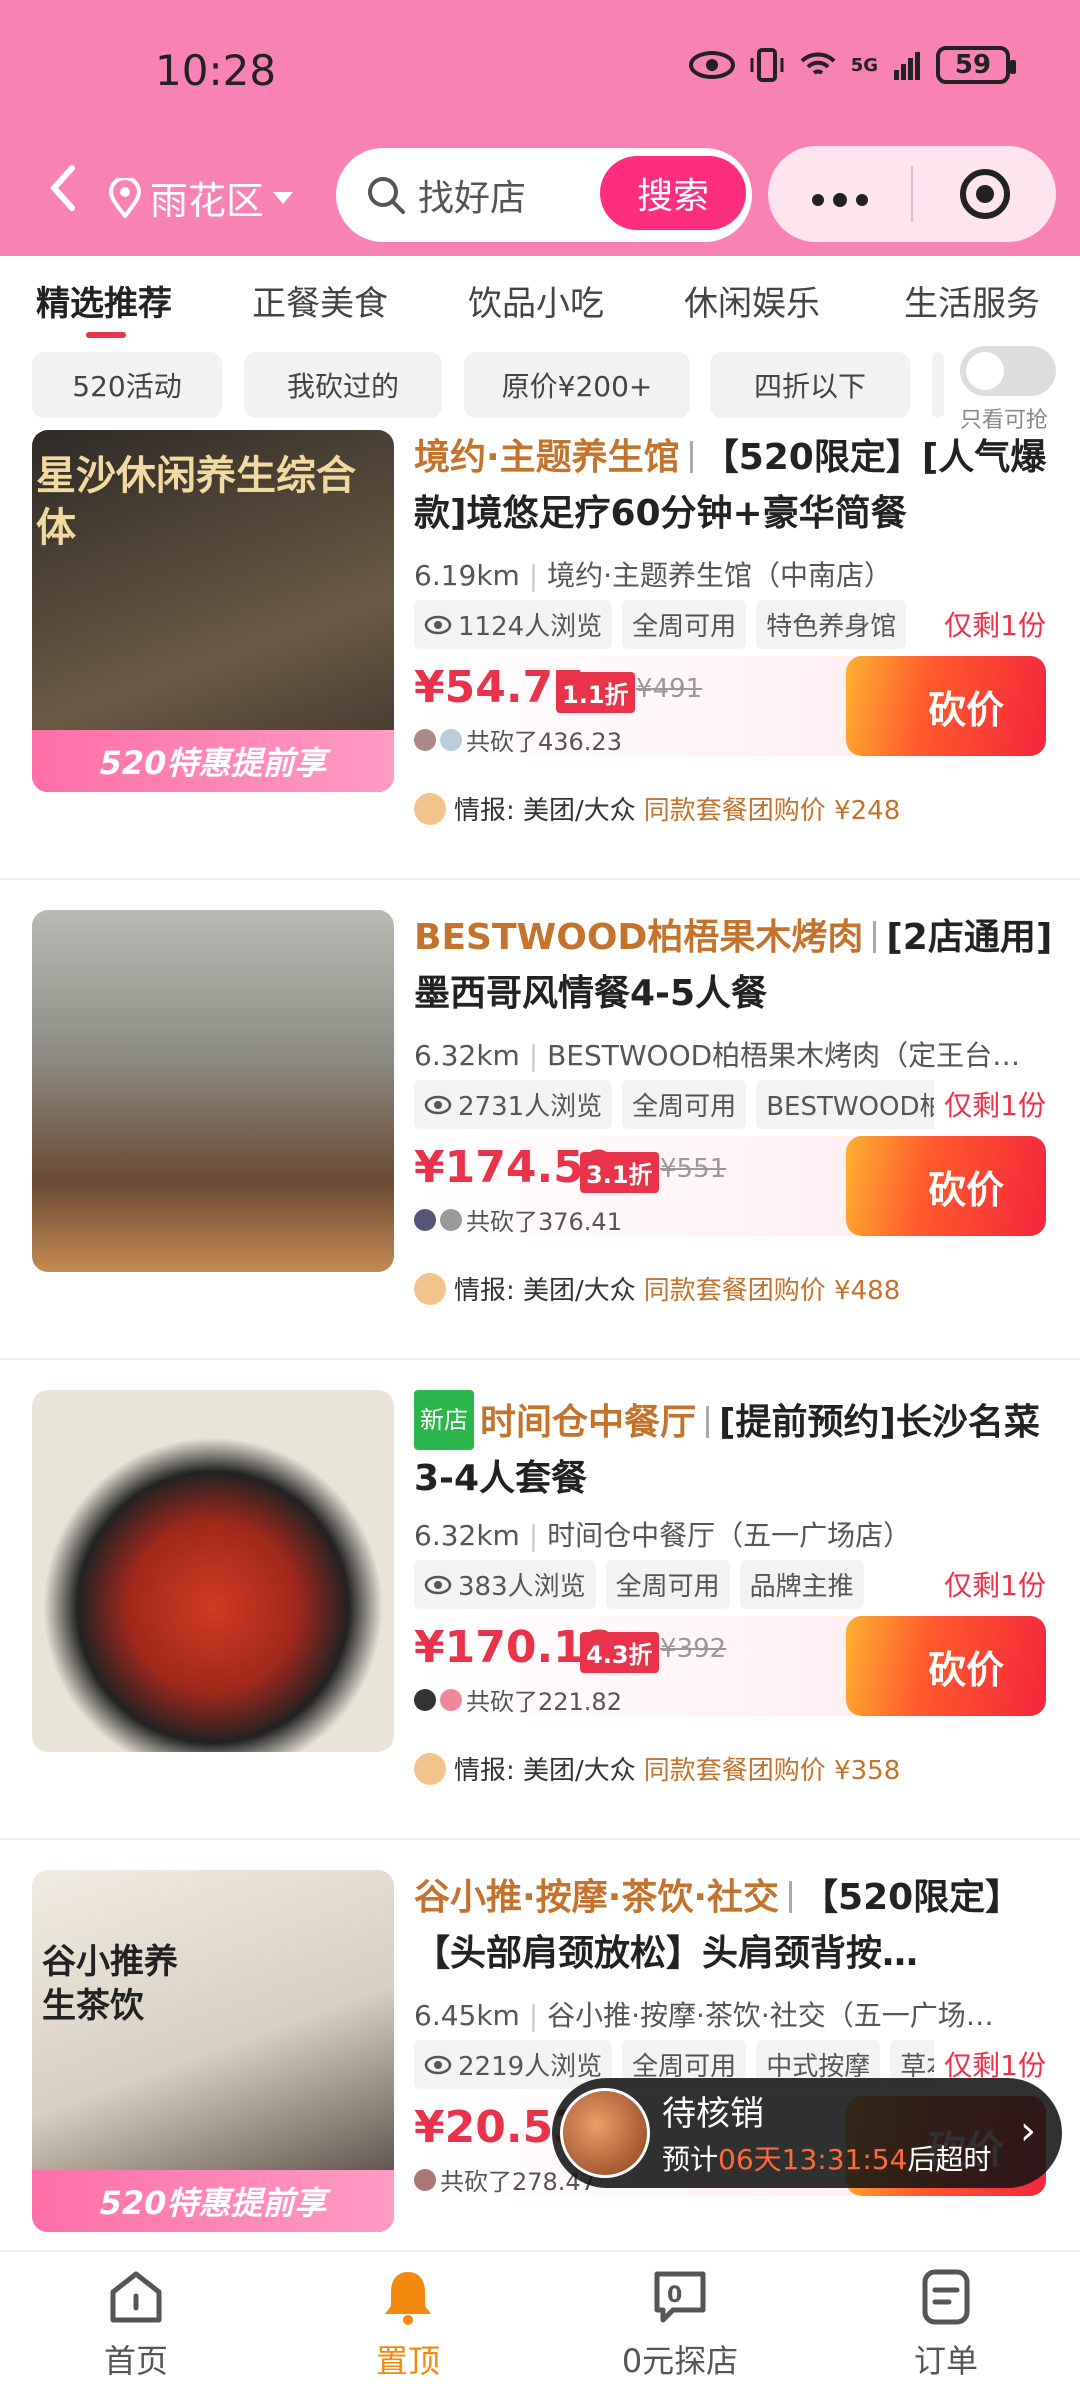 The width and height of the screenshot is (1080, 2400). Describe the element at coordinates (104, 300) in the screenshot. I see `tab-recommended: 精选推荐` at that location.